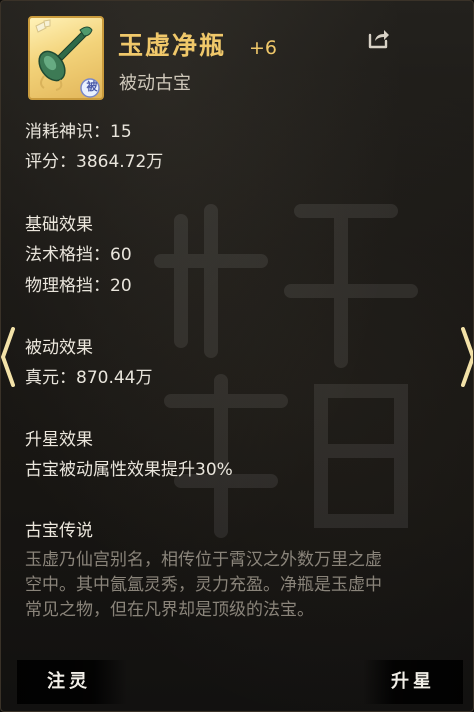  I want to click on score-text: 评分：3864.72万, so click(94, 162).